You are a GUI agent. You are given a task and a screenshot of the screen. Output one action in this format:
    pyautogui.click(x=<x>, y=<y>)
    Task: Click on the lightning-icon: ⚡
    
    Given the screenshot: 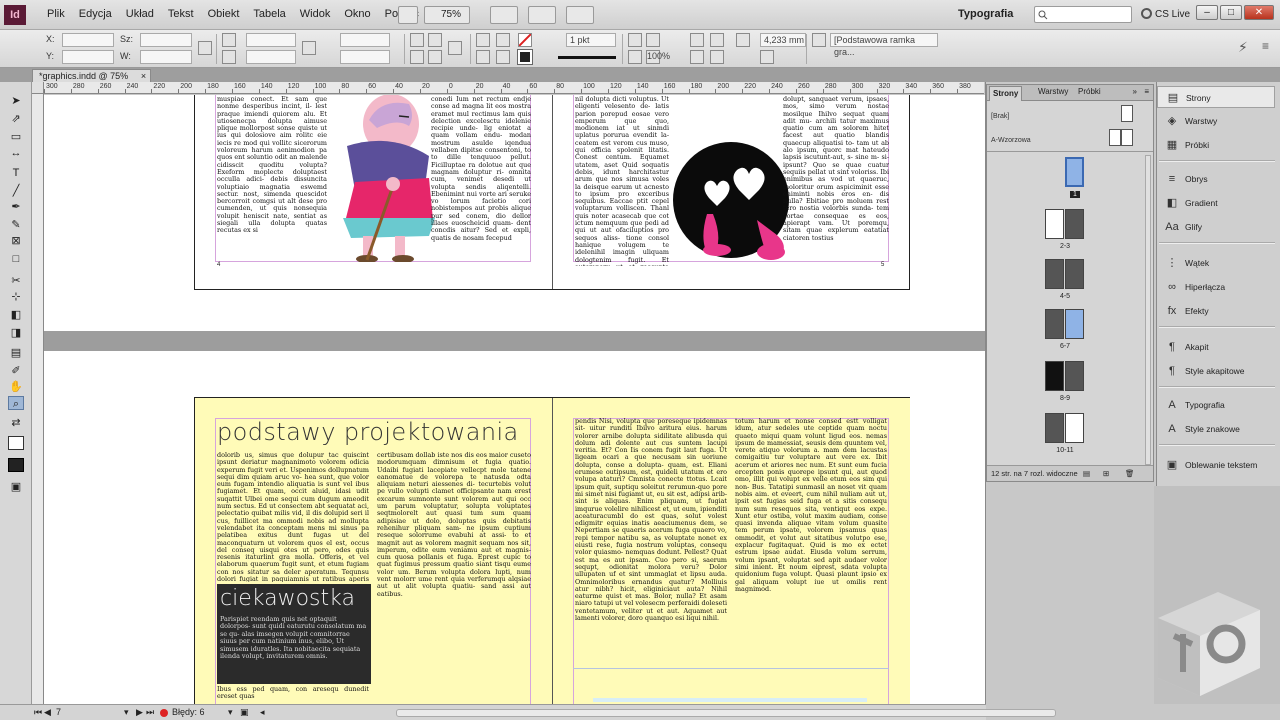 What is the action you would take?
    pyautogui.click(x=1243, y=47)
    